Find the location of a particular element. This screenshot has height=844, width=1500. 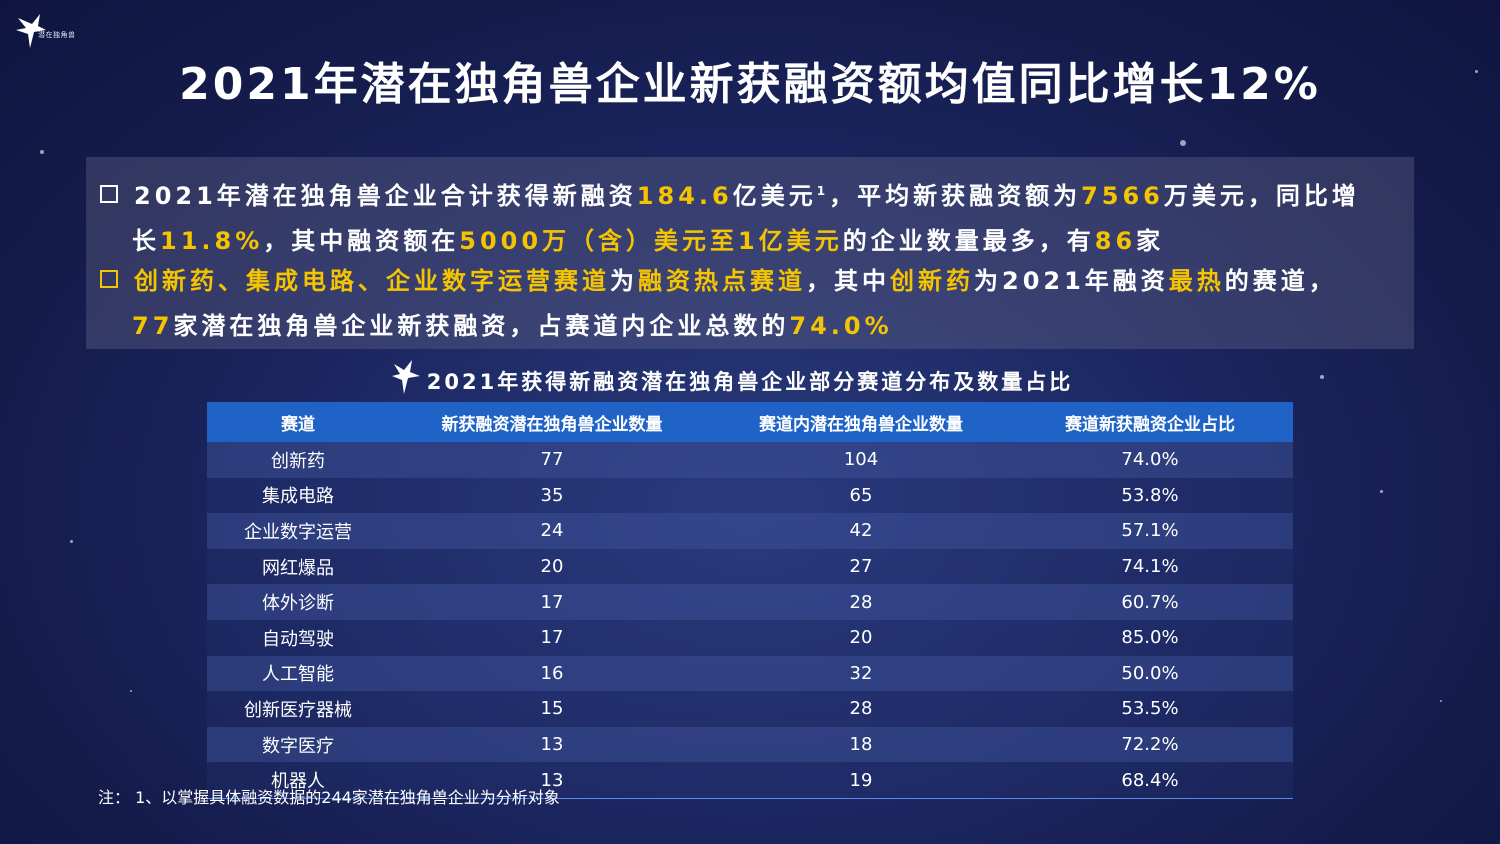

col-header-funded-count: 新获融资潜在独角兽企业数量 is located at coordinates (552, 422).